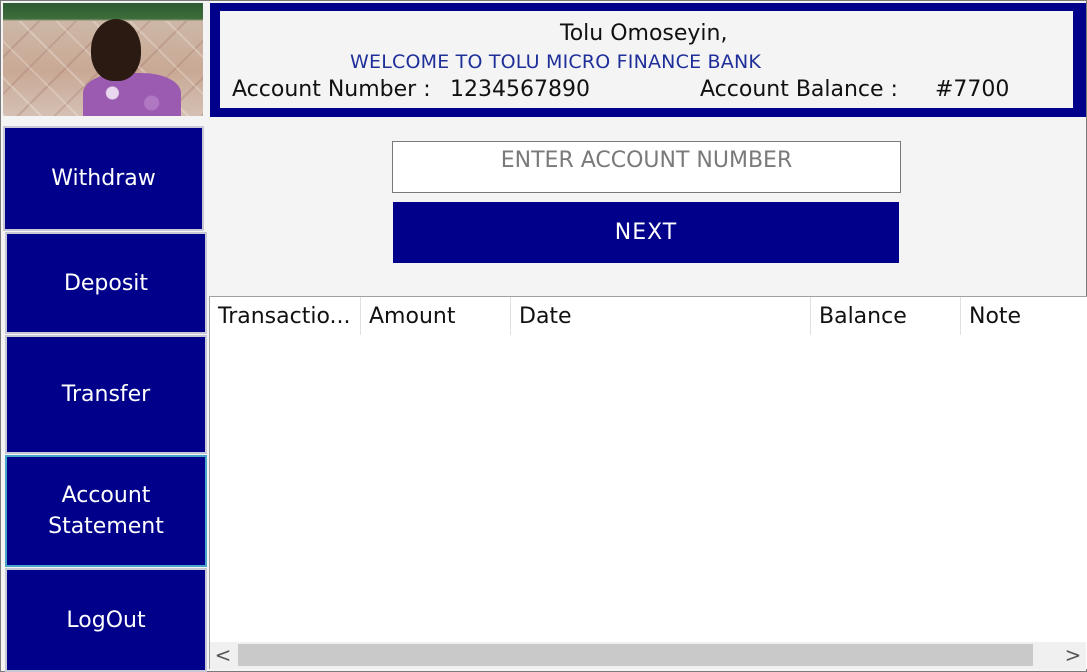 The height and width of the screenshot is (672, 1087). Describe the element at coordinates (223, 655) in the screenshot. I see `scroll-left-icon: <` at that location.